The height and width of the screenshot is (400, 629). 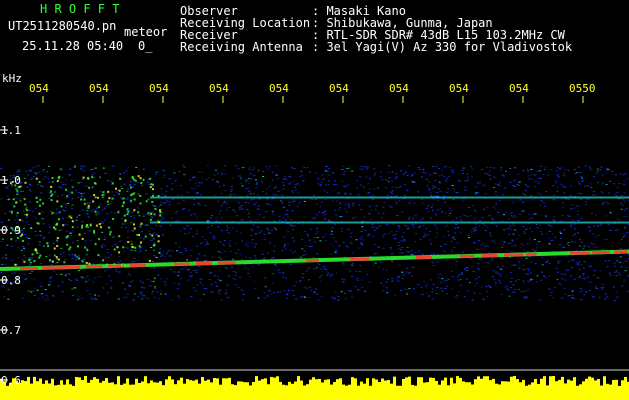 What do you see at coordinates (339, 88) in the screenshot?
I see `x-tick-label: 054` at bounding box center [339, 88].